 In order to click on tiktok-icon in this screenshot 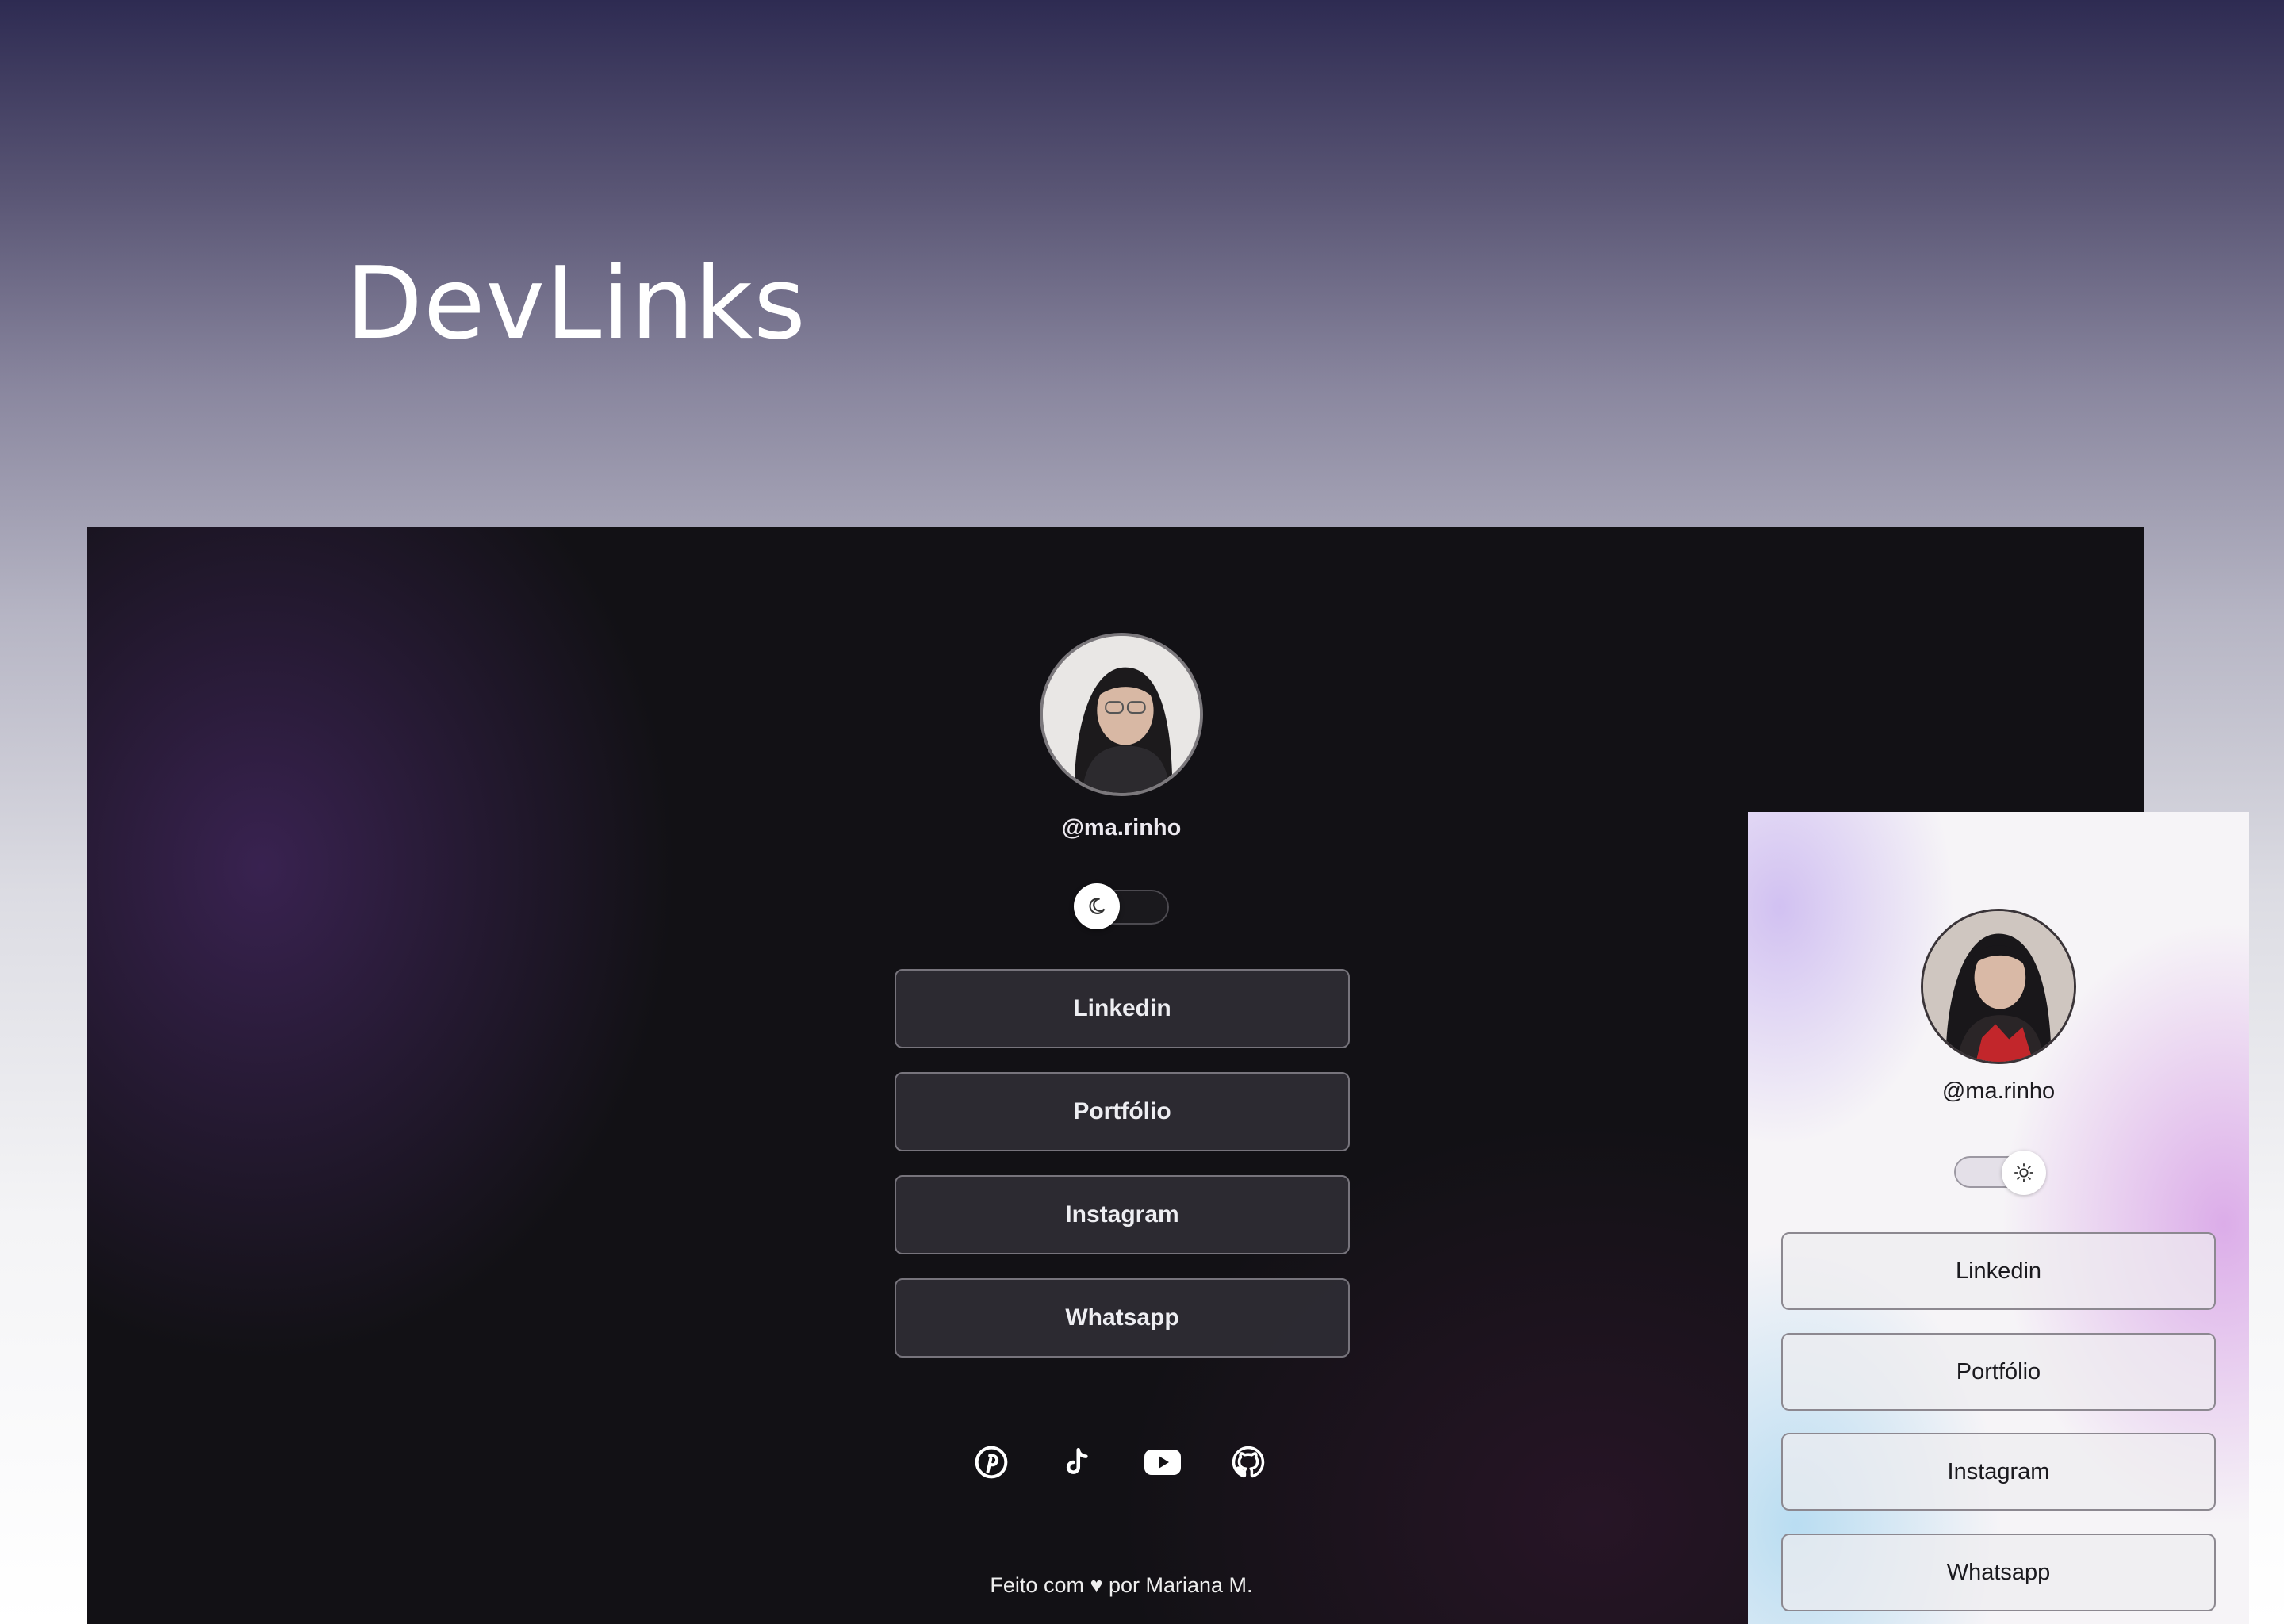, I will do `click(1077, 1462)`.